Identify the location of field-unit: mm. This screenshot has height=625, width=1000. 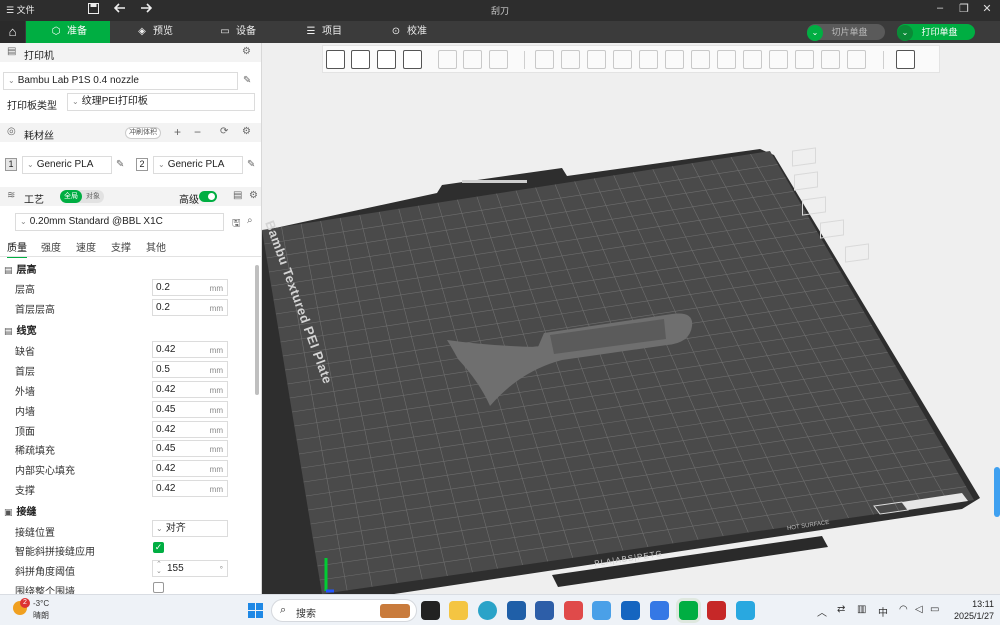
(216, 430).